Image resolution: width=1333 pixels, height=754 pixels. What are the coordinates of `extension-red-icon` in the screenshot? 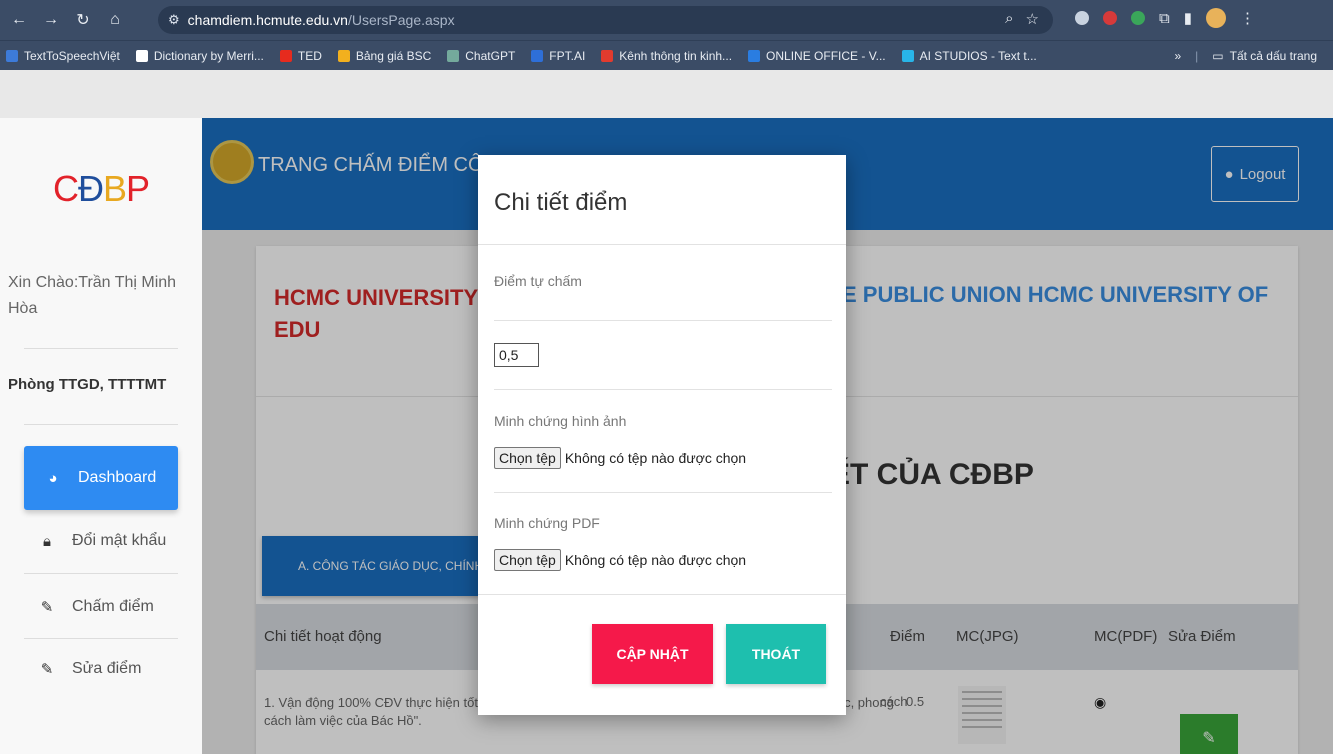 It's located at (1110, 18).